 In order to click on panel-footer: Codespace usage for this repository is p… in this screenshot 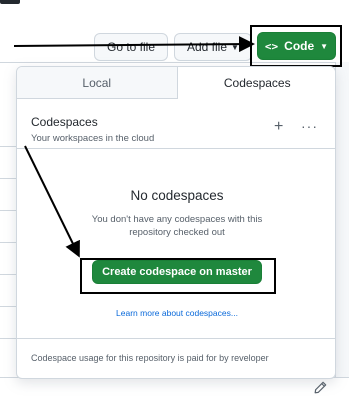, I will do `click(176, 358)`.